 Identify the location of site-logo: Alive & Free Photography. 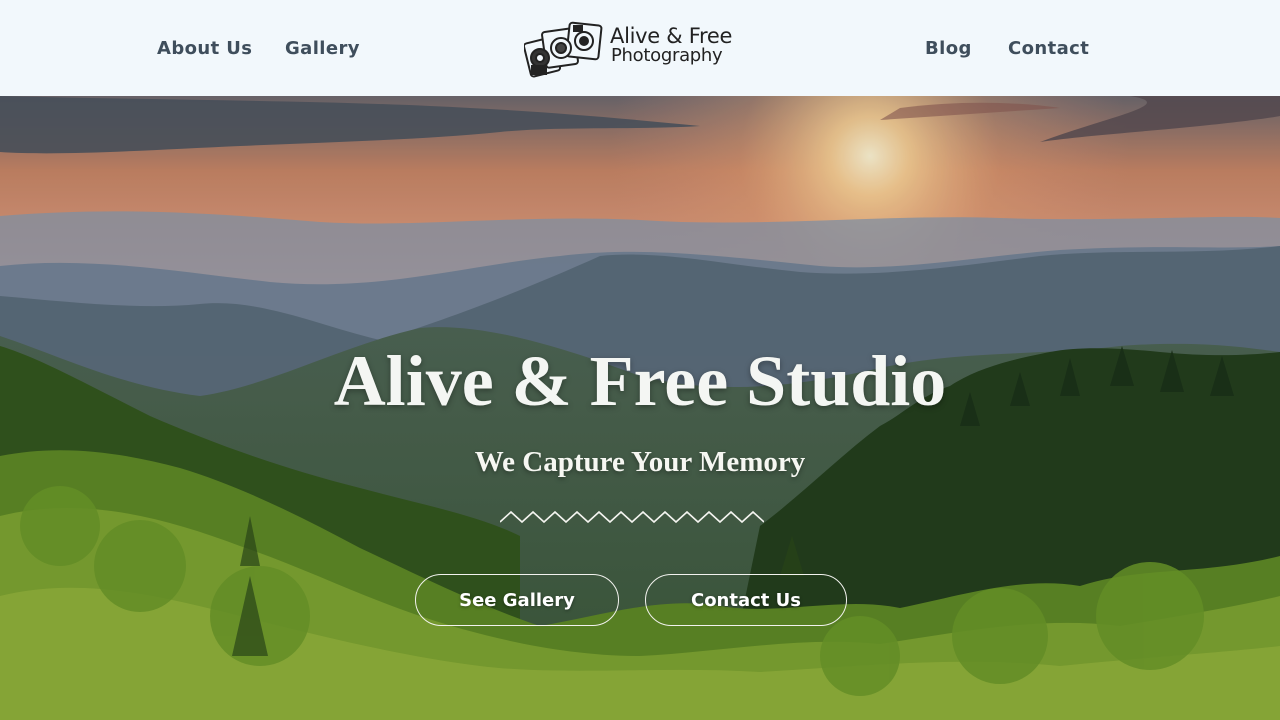
(634, 49).